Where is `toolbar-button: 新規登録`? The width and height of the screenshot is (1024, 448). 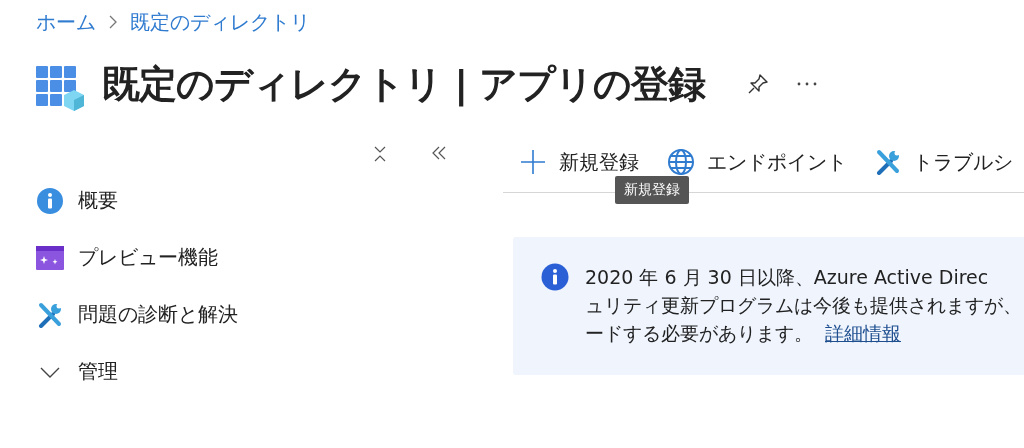 toolbar-button: 新規登録 is located at coordinates (579, 162).